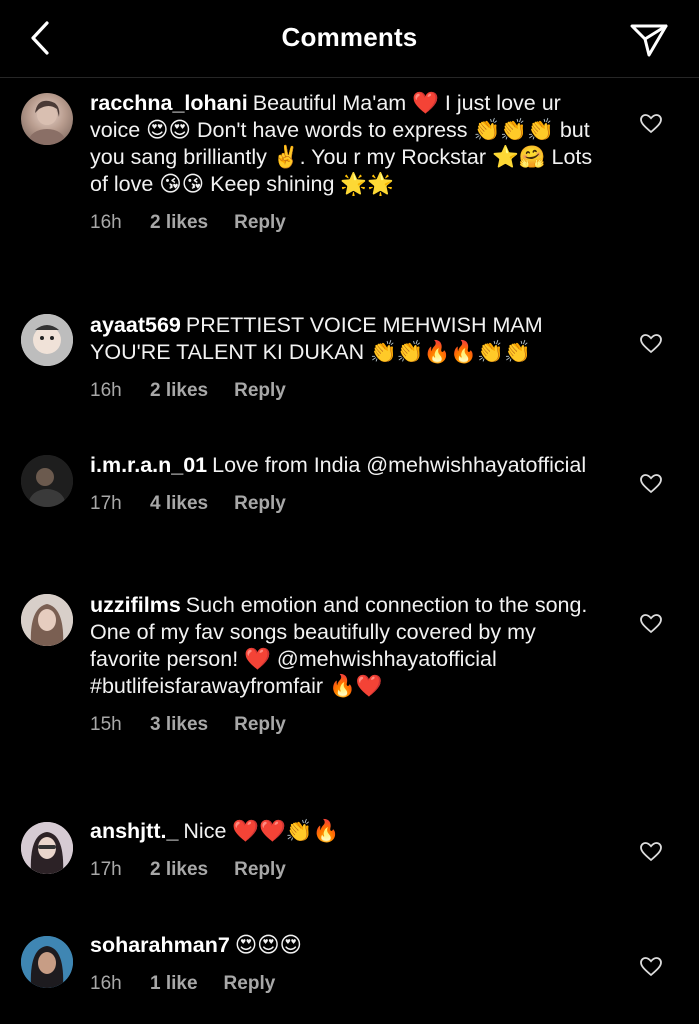 The width and height of the screenshot is (699, 1024). Describe the element at coordinates (179, 504) in the screenshot. I see `comment-likes: 4 likes` at that location.